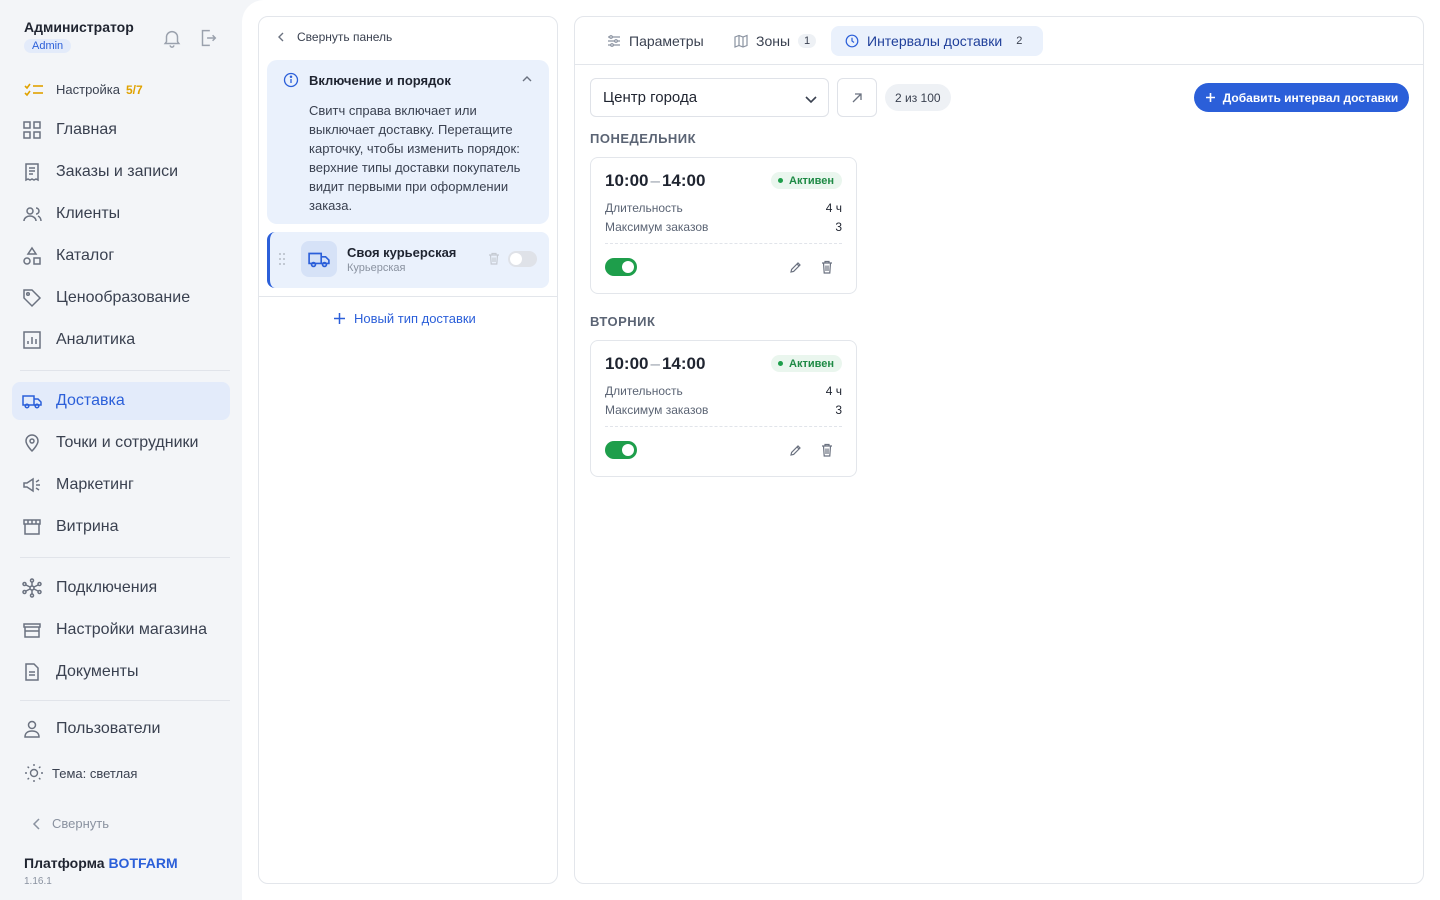  What do you see at coordinates (69, 823) in the screenshot?
I see `sidebar-collapse-button: Свернуть` at bounding box center [69, 823].